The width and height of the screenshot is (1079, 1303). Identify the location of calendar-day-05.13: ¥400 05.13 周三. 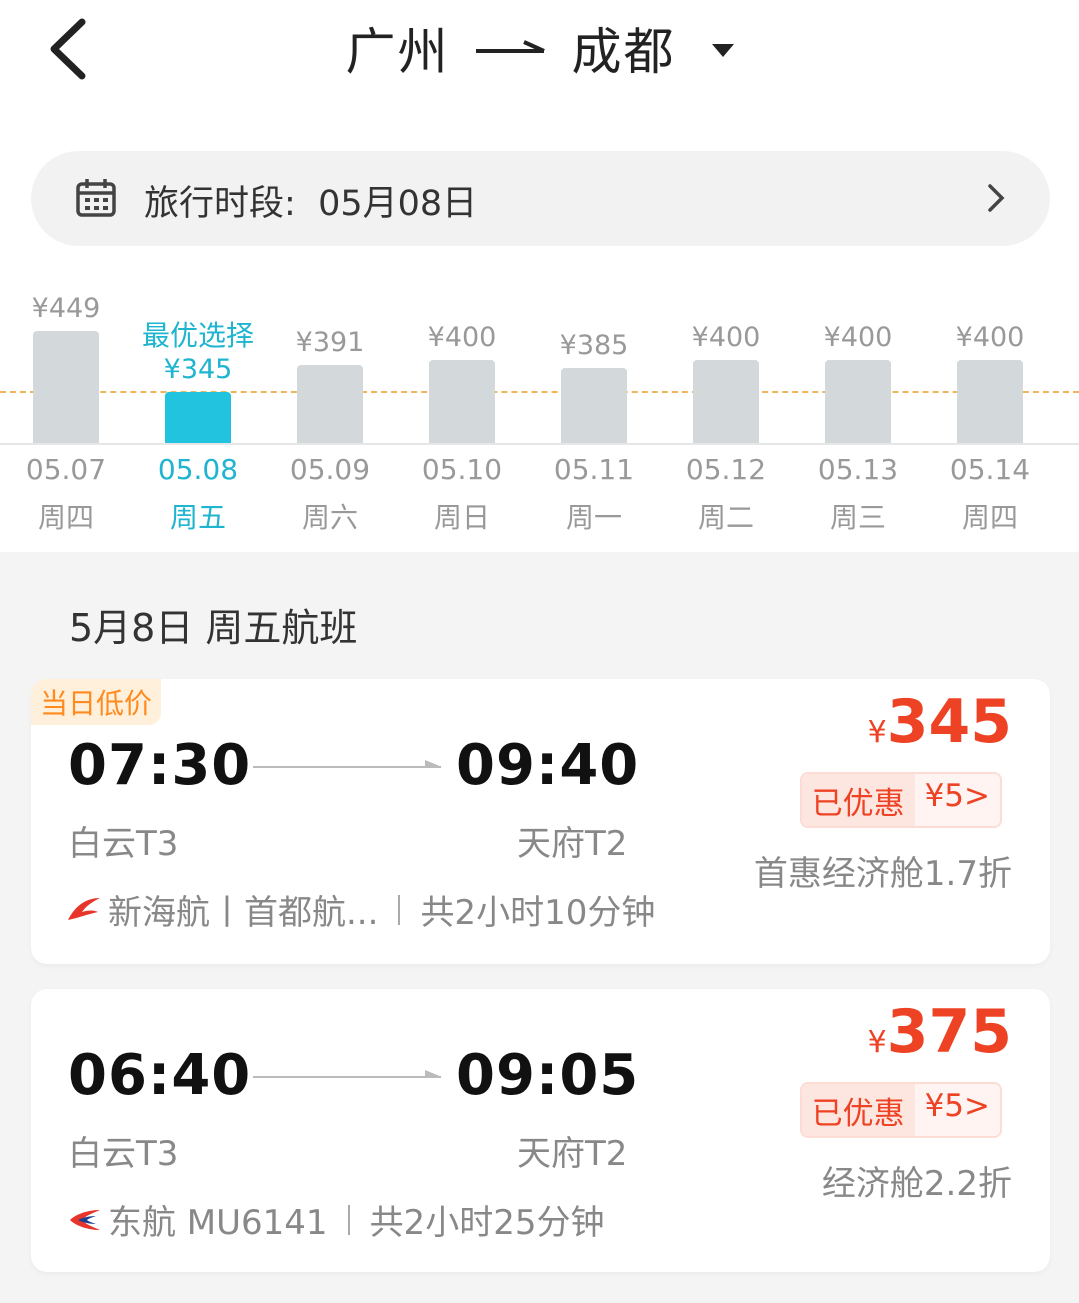
(858, 415).